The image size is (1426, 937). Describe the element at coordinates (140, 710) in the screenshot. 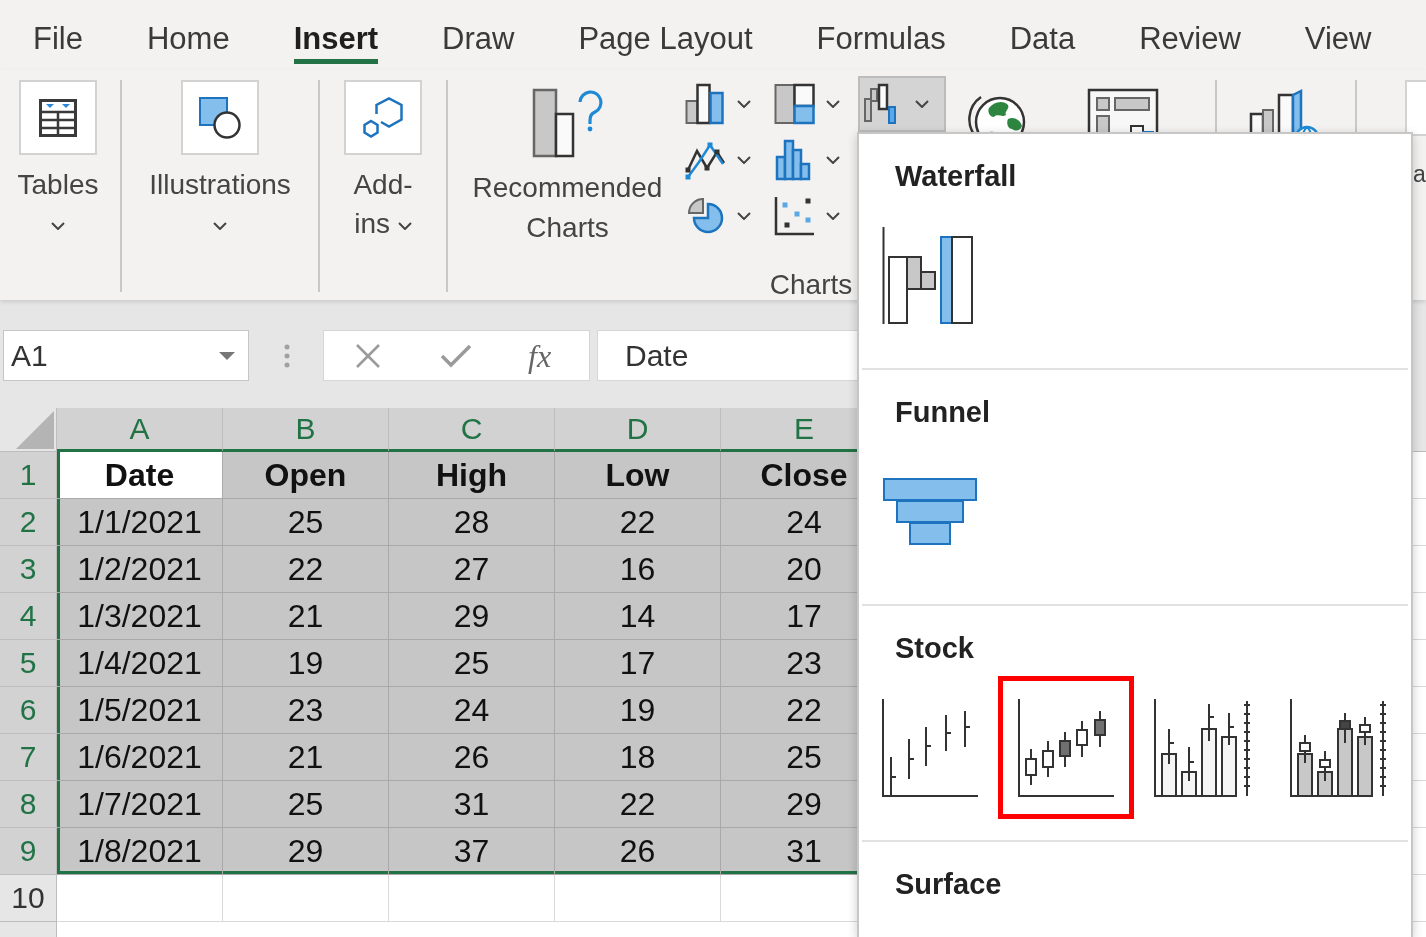

I see `sheet-cell: 1/5/2021` at that location.